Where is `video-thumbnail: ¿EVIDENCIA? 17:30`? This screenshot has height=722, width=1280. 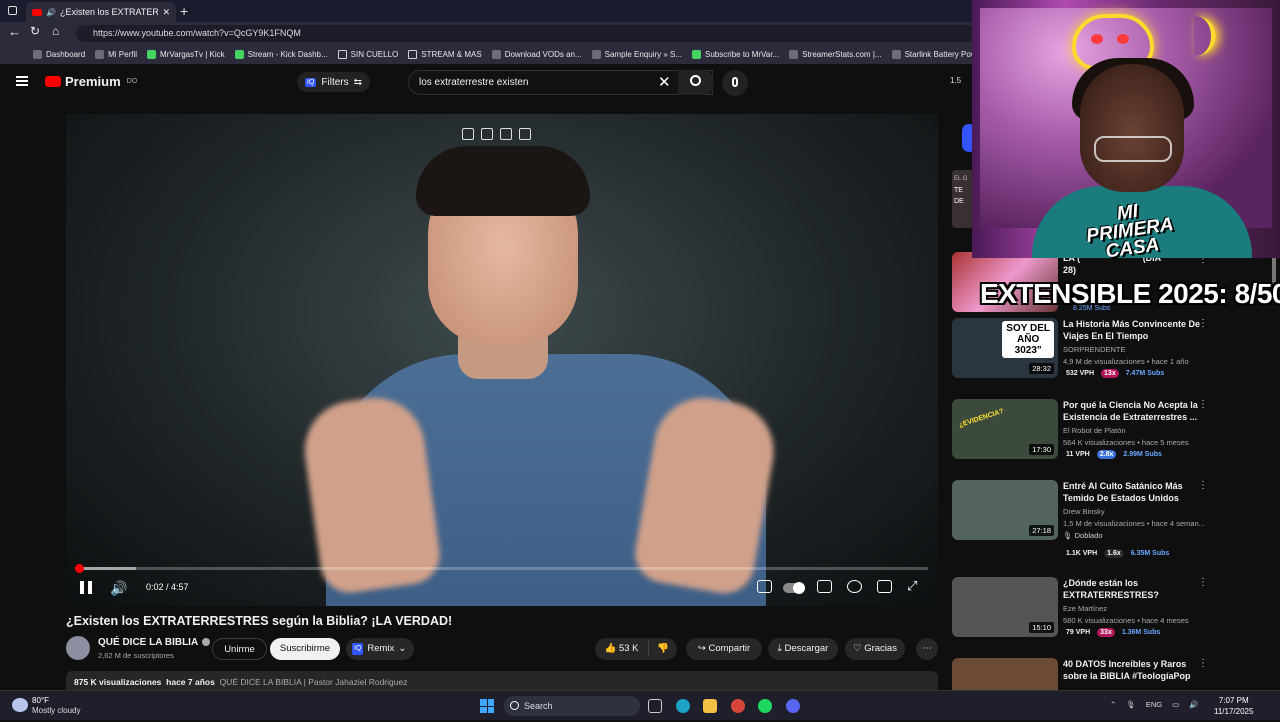 video-thumbnail: ¿EVIDENCIA? 17:30 is located at coordinates (1005, 429).